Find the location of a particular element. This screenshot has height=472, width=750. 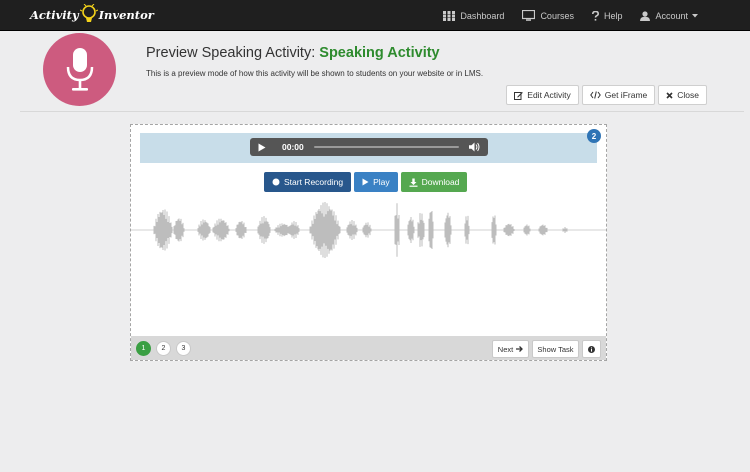

download-icon is located at coordinates (413, 182).